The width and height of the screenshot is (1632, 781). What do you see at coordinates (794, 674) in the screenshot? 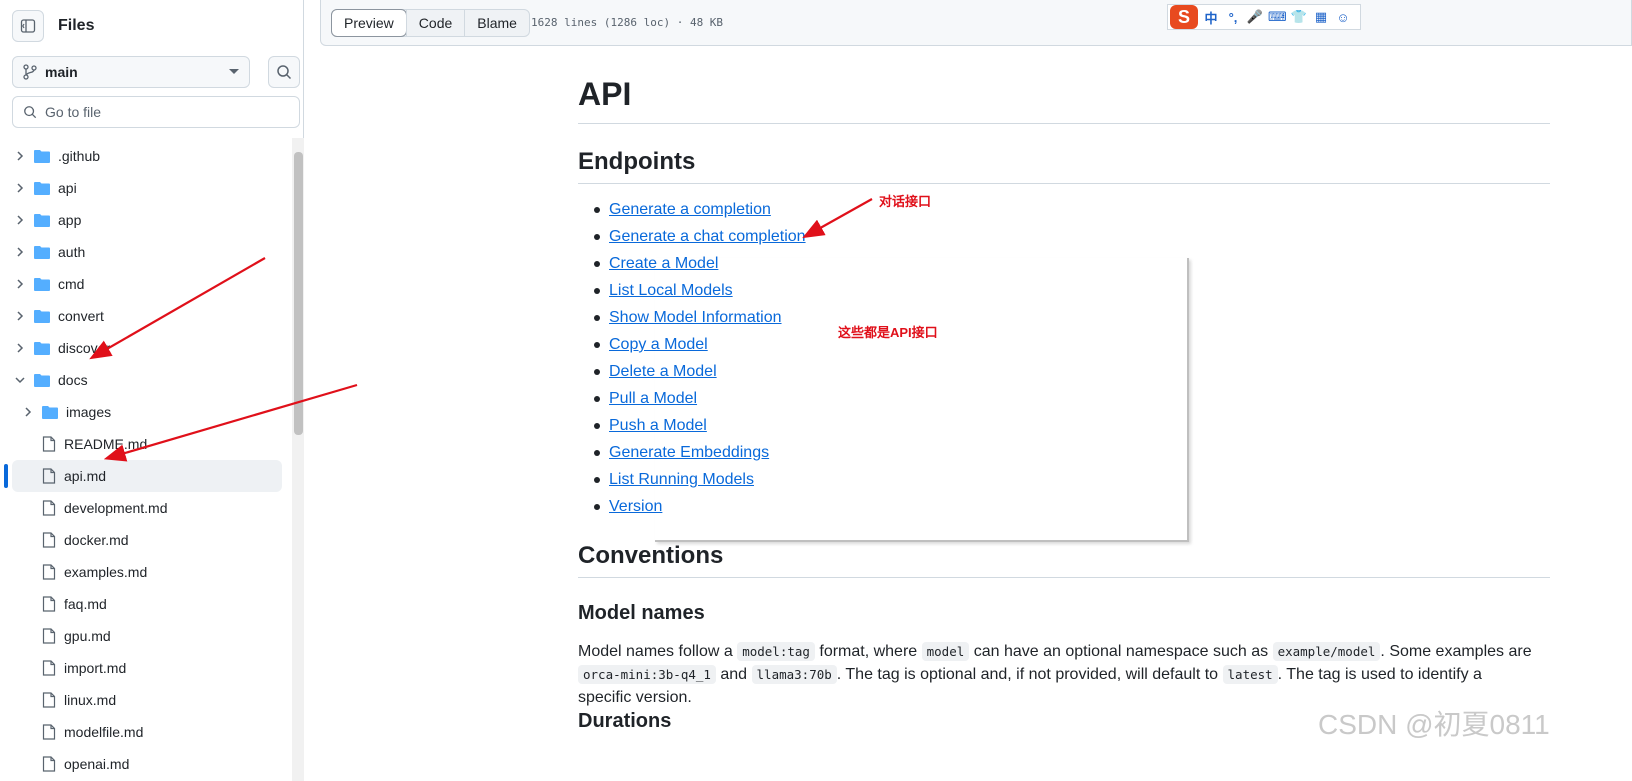
I see `inline-code: llama3:70b` at bounding box center [794, 674].